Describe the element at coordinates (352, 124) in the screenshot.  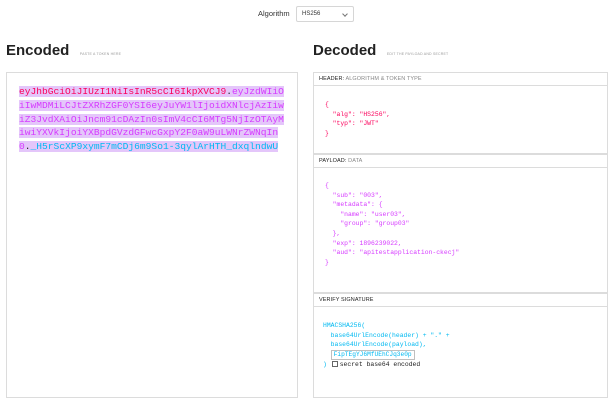
I see `code-line: "typ": "JWT"` at that location.